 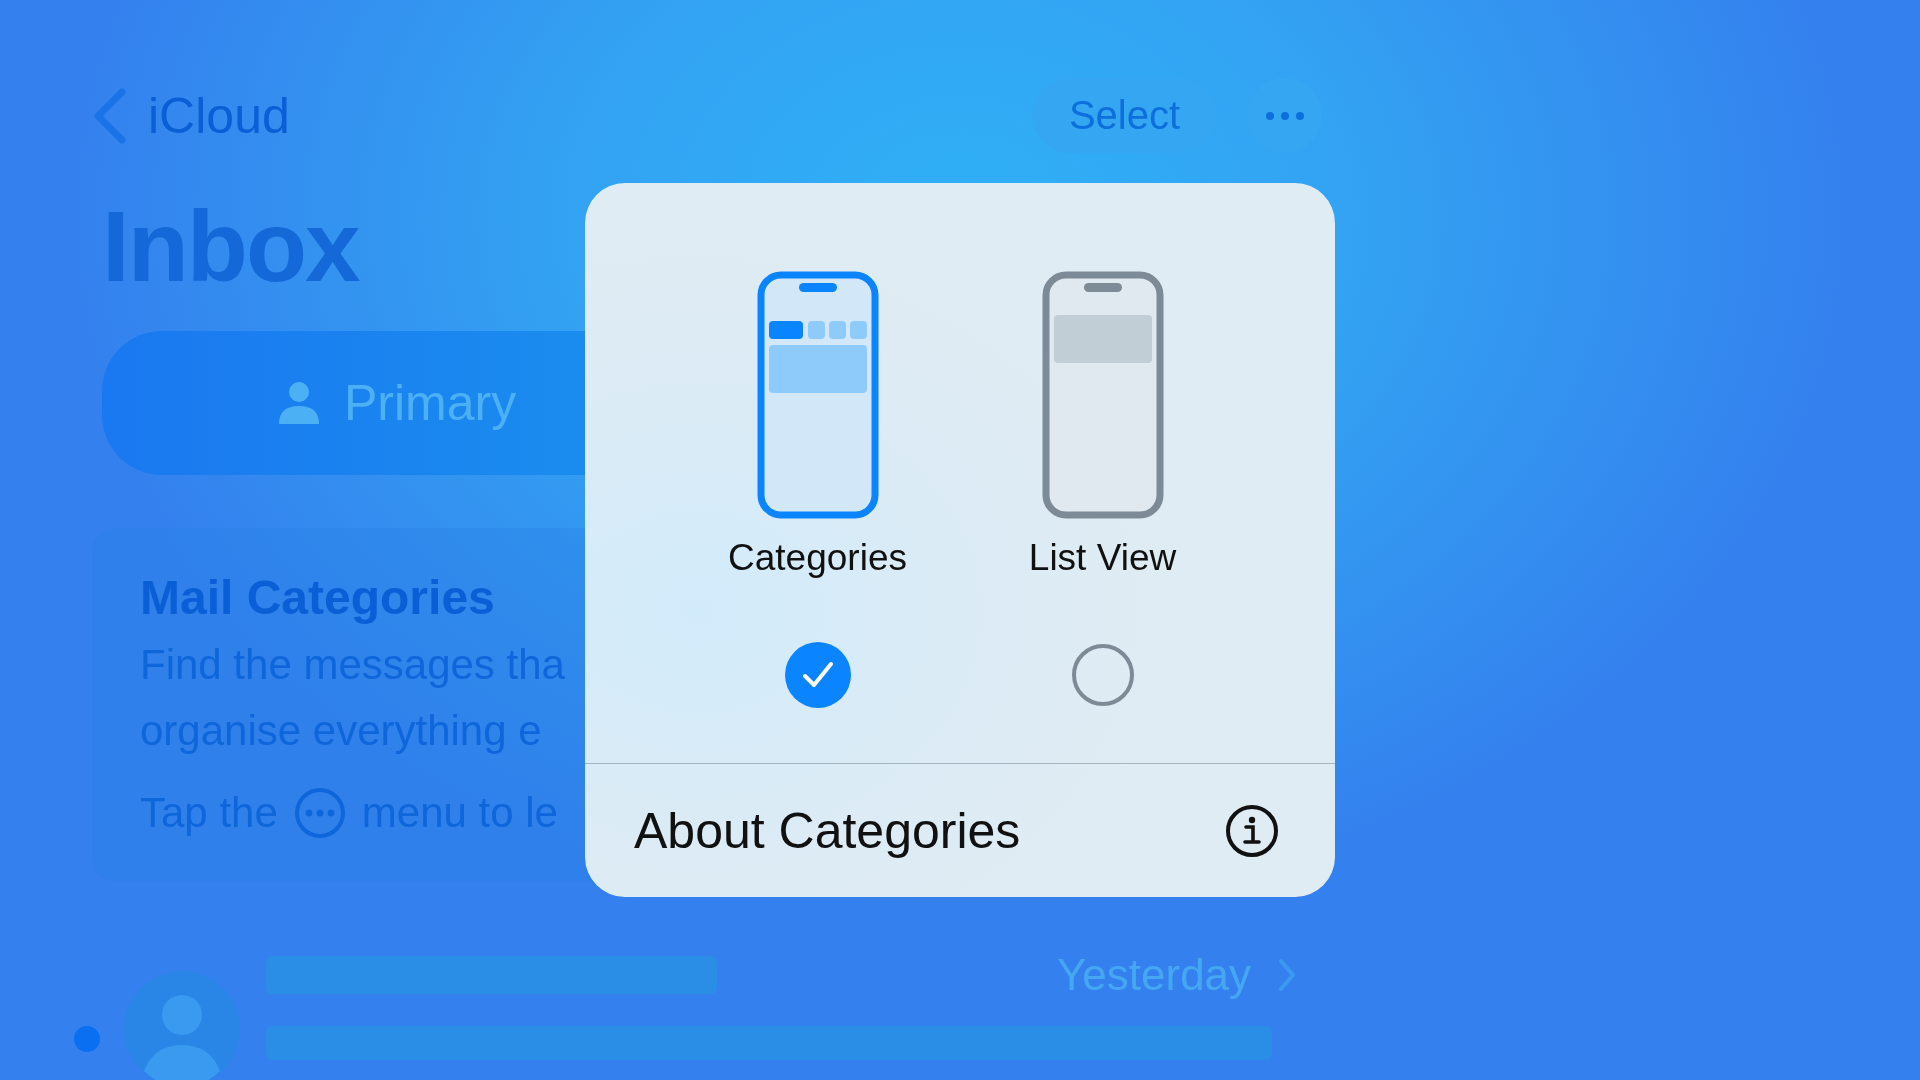 What do you see at coordinates (1102, 558) in the screenshot?
I see `option-label: List View` at bounding box center [1102, 558].